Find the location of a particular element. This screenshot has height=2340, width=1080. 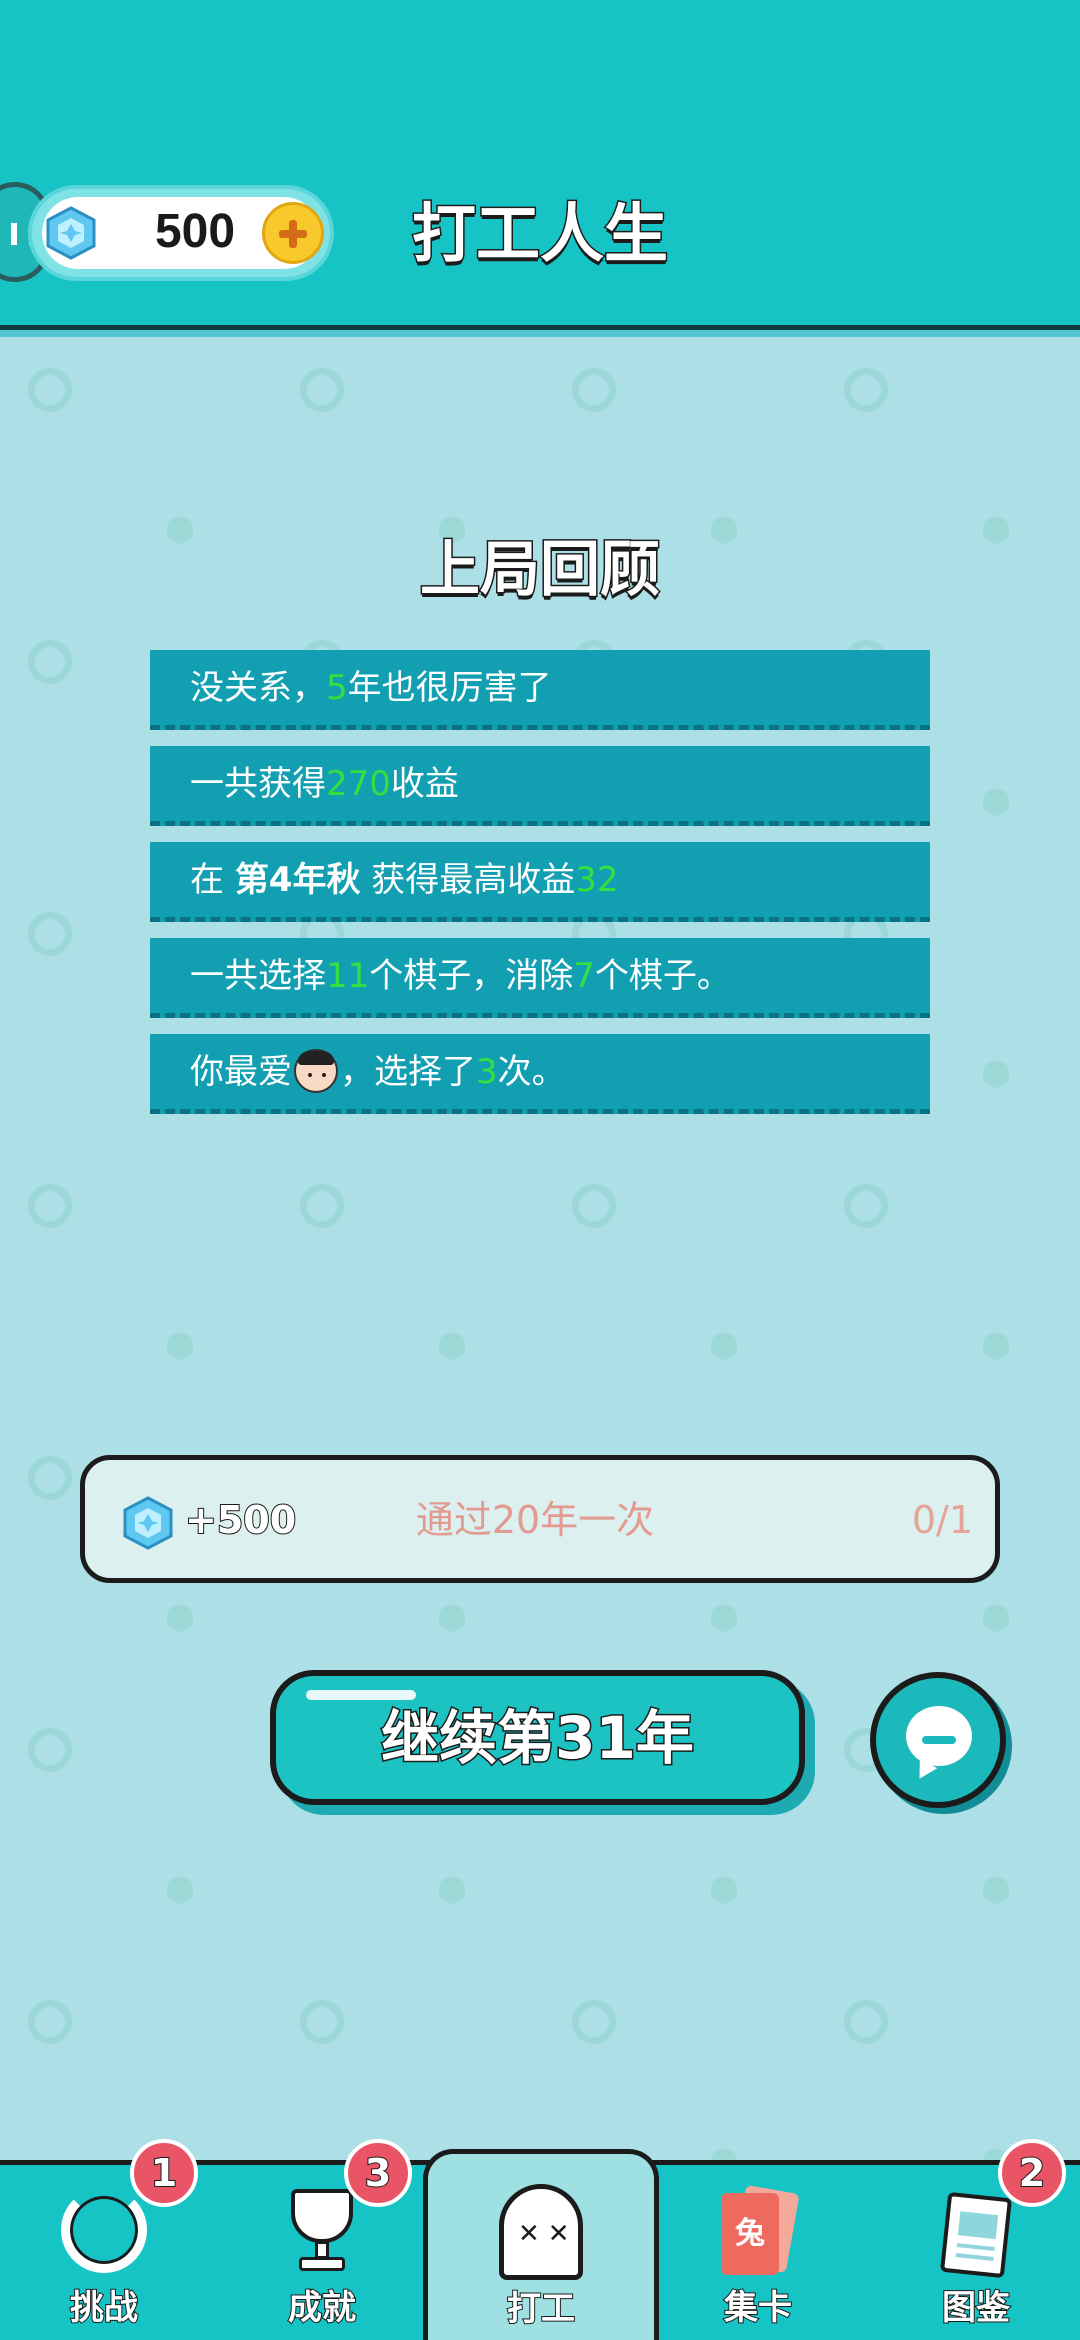

badge-collection: 2 is located at coordinates (1032, 2173).